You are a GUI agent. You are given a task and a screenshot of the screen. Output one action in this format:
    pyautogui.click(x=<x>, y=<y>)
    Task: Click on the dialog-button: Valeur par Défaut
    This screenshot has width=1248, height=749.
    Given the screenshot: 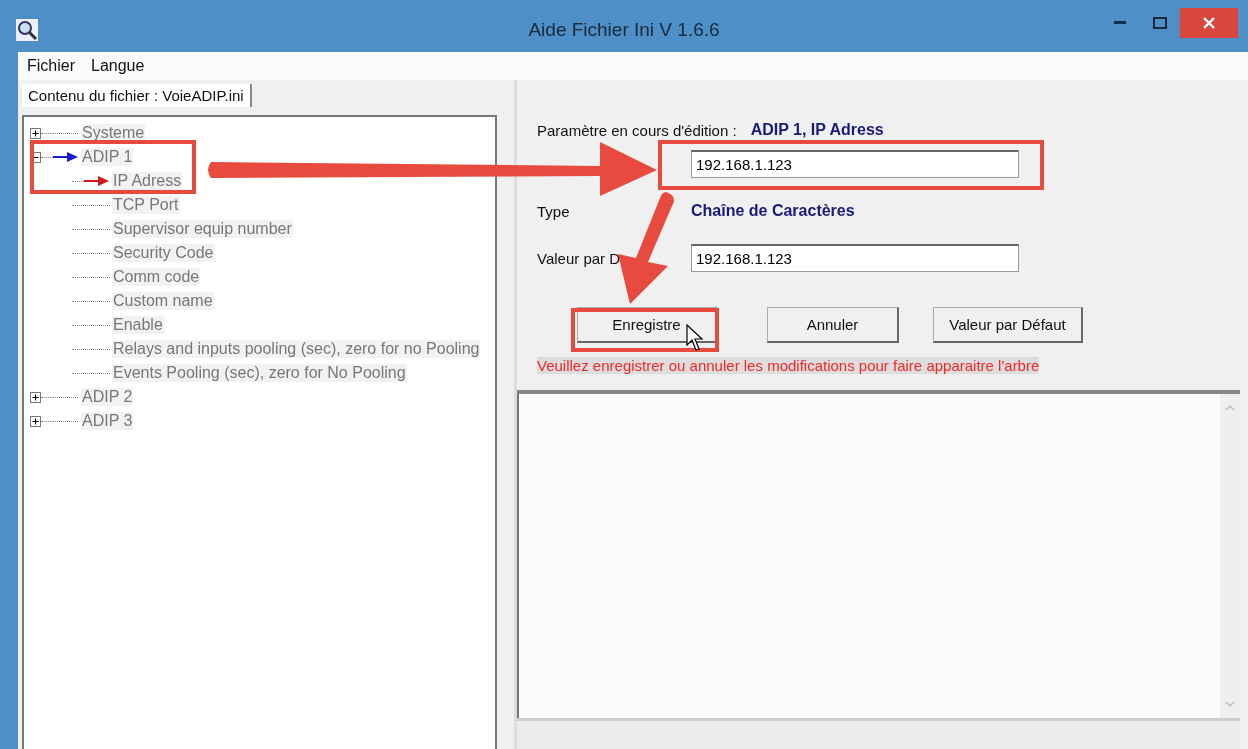 What is the action you would take?
    pyautogui.click(x=1008, y=325)
    